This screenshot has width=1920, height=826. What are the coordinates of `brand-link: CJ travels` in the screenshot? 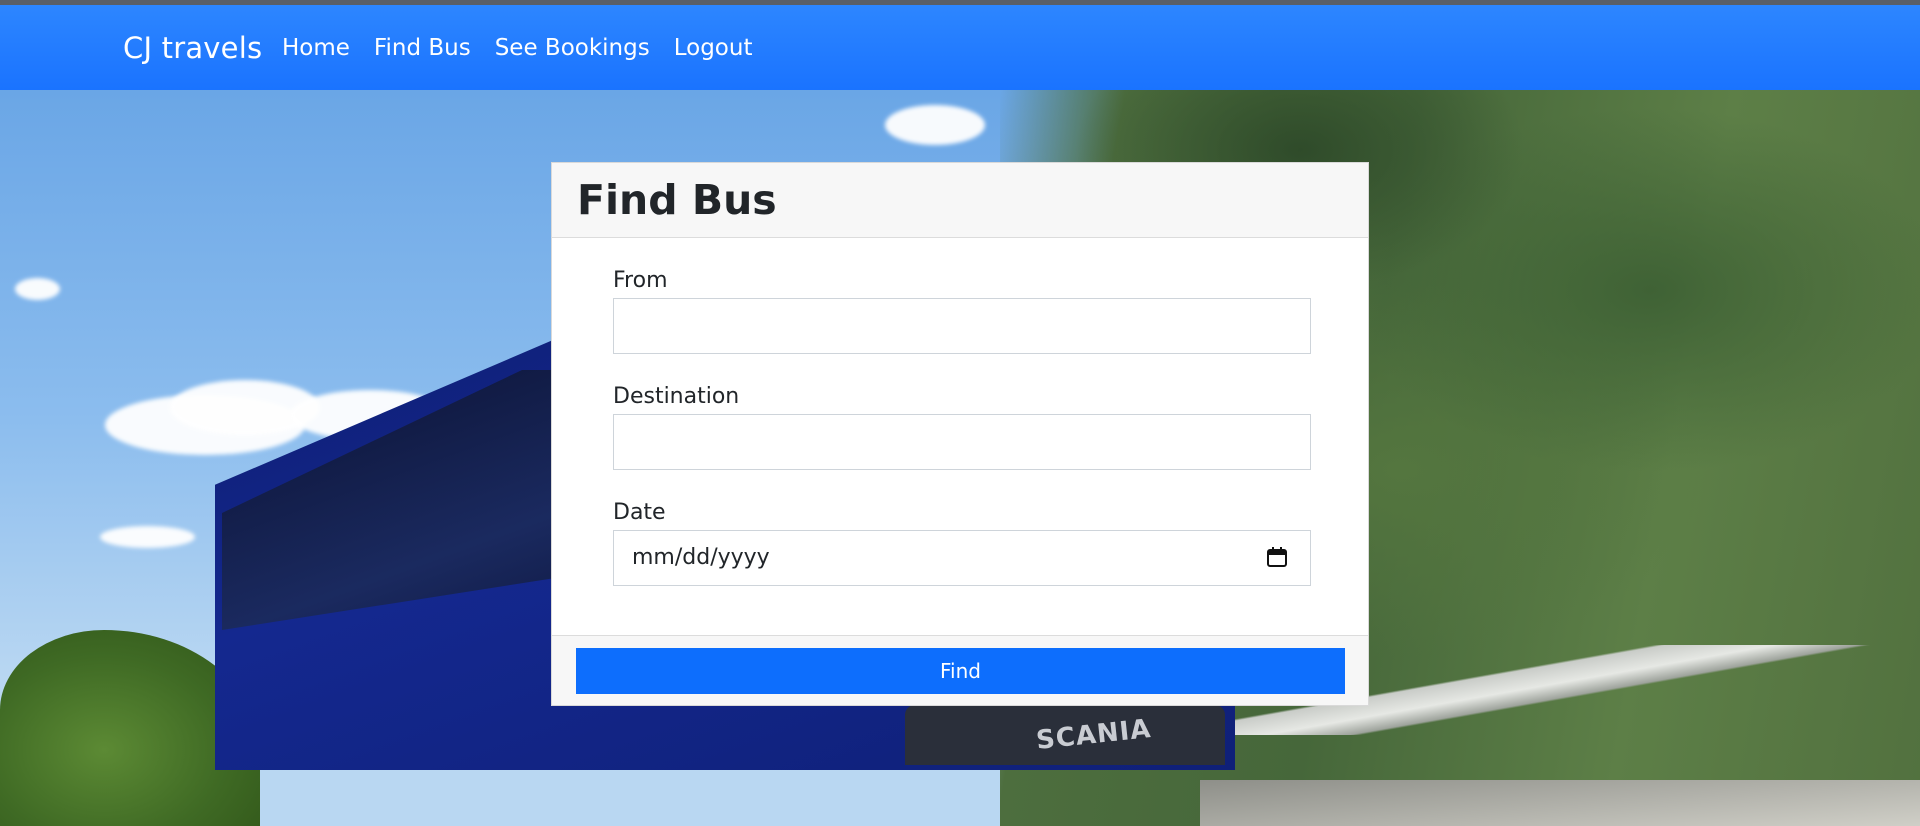 It's located at (192, 48).